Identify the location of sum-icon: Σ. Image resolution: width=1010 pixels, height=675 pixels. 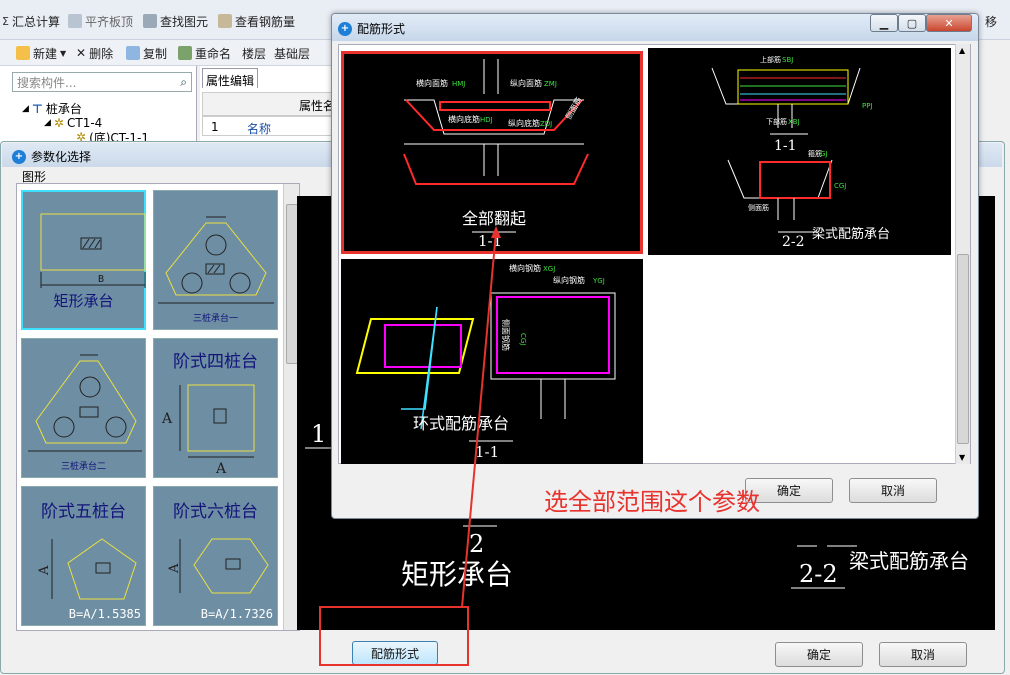
(5, 21).